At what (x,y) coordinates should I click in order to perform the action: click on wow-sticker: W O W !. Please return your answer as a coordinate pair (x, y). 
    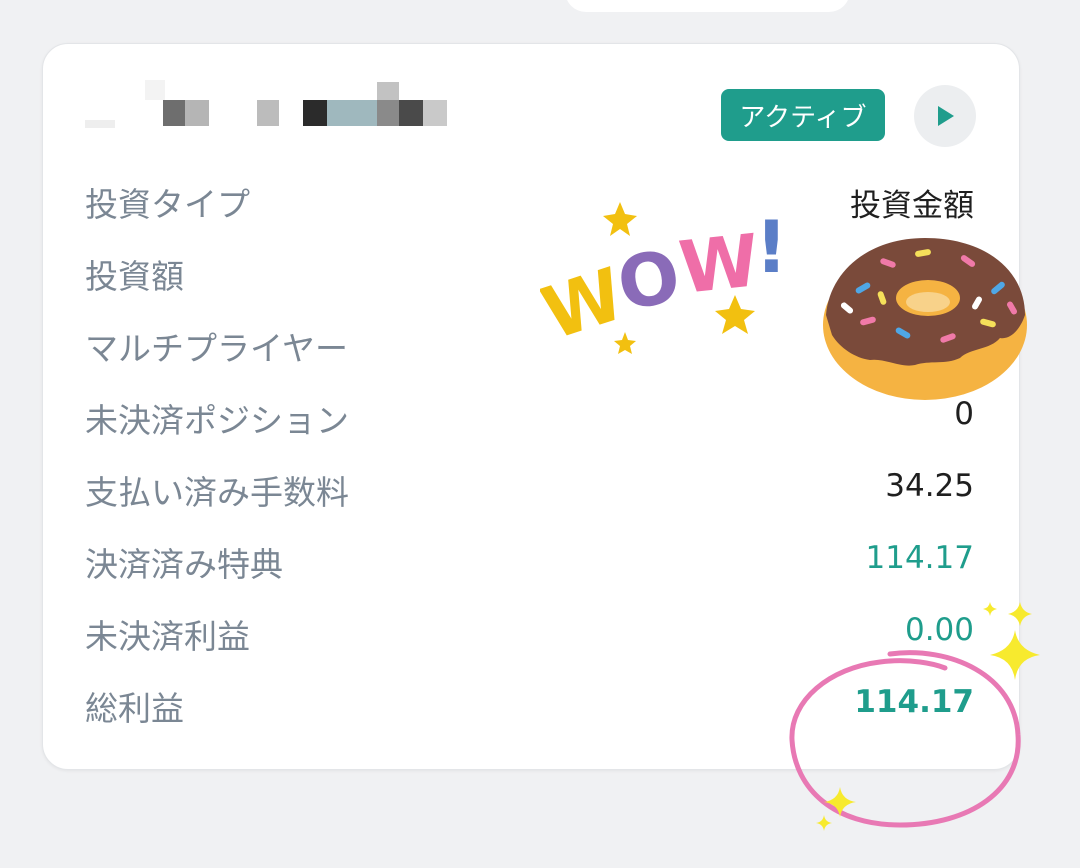
    Looking at the image, I should click on (664, 279).